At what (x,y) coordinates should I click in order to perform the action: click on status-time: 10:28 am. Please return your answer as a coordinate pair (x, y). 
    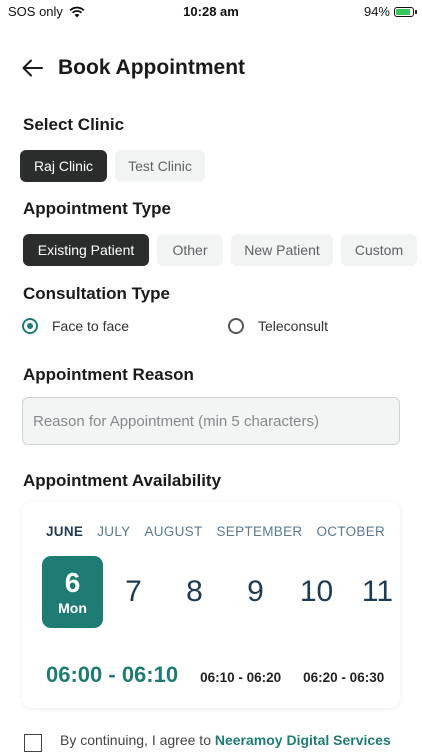
    Looking at the image, I should click on (211, 11).